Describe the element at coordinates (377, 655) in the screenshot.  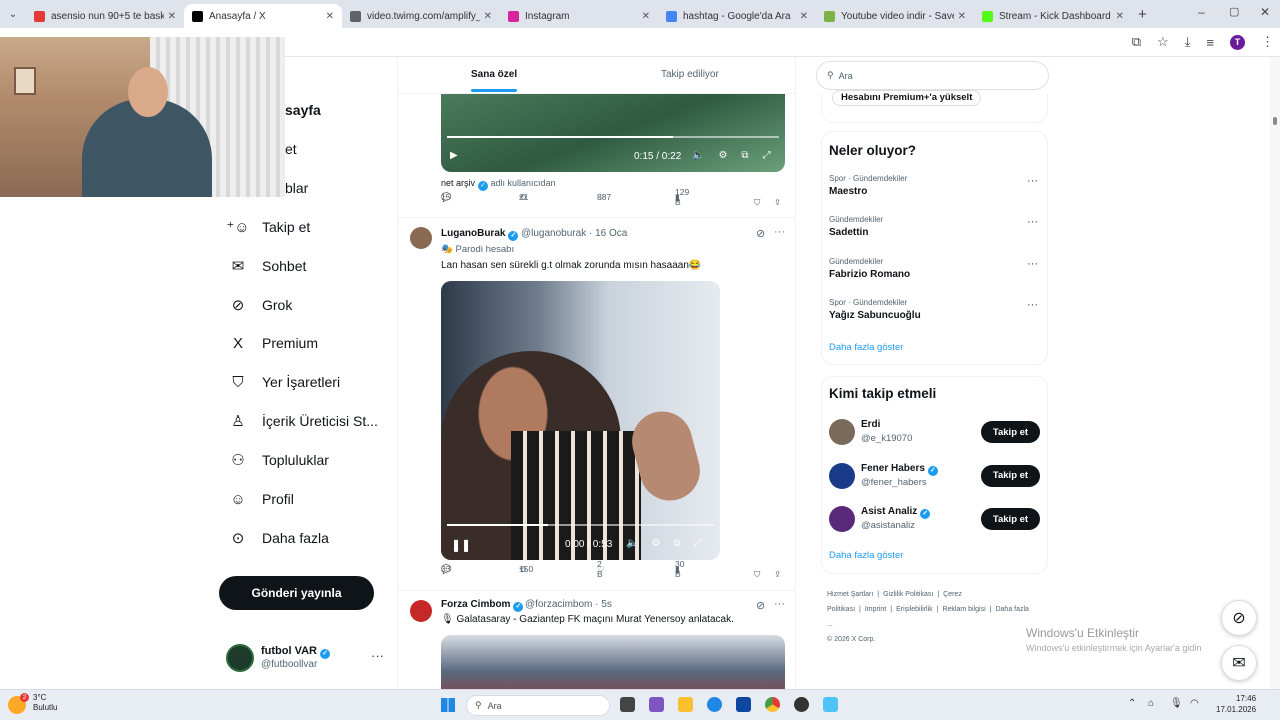
I see `more-options-icon: ···` at that location.